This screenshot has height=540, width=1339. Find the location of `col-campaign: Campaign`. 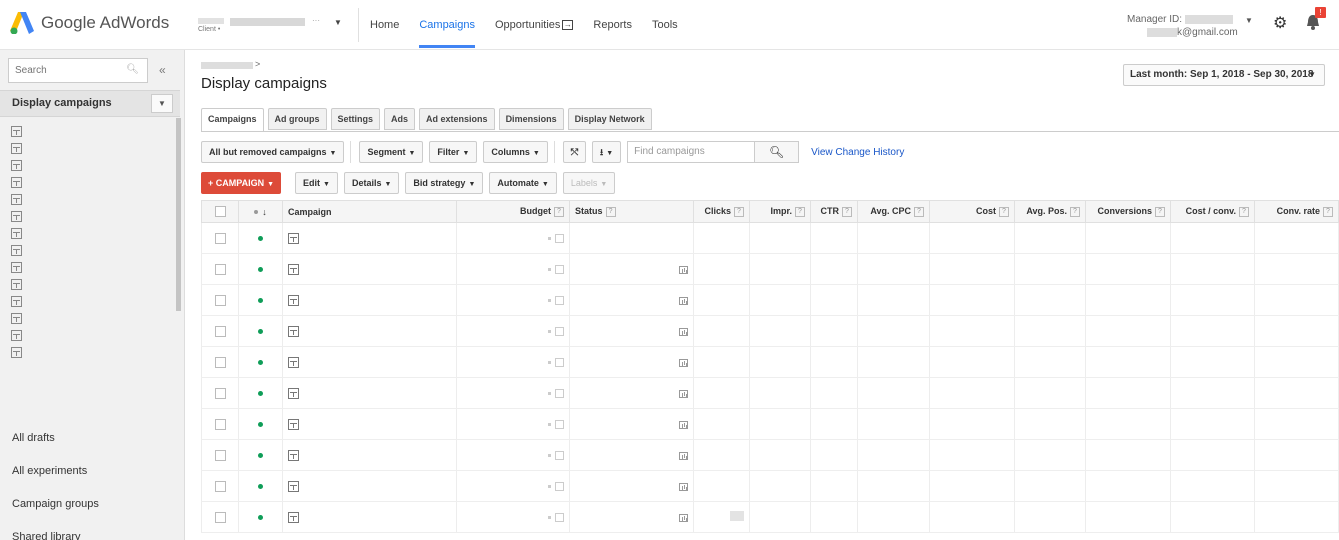

col-campaign: Campaign is located at coordinates (369, 211).